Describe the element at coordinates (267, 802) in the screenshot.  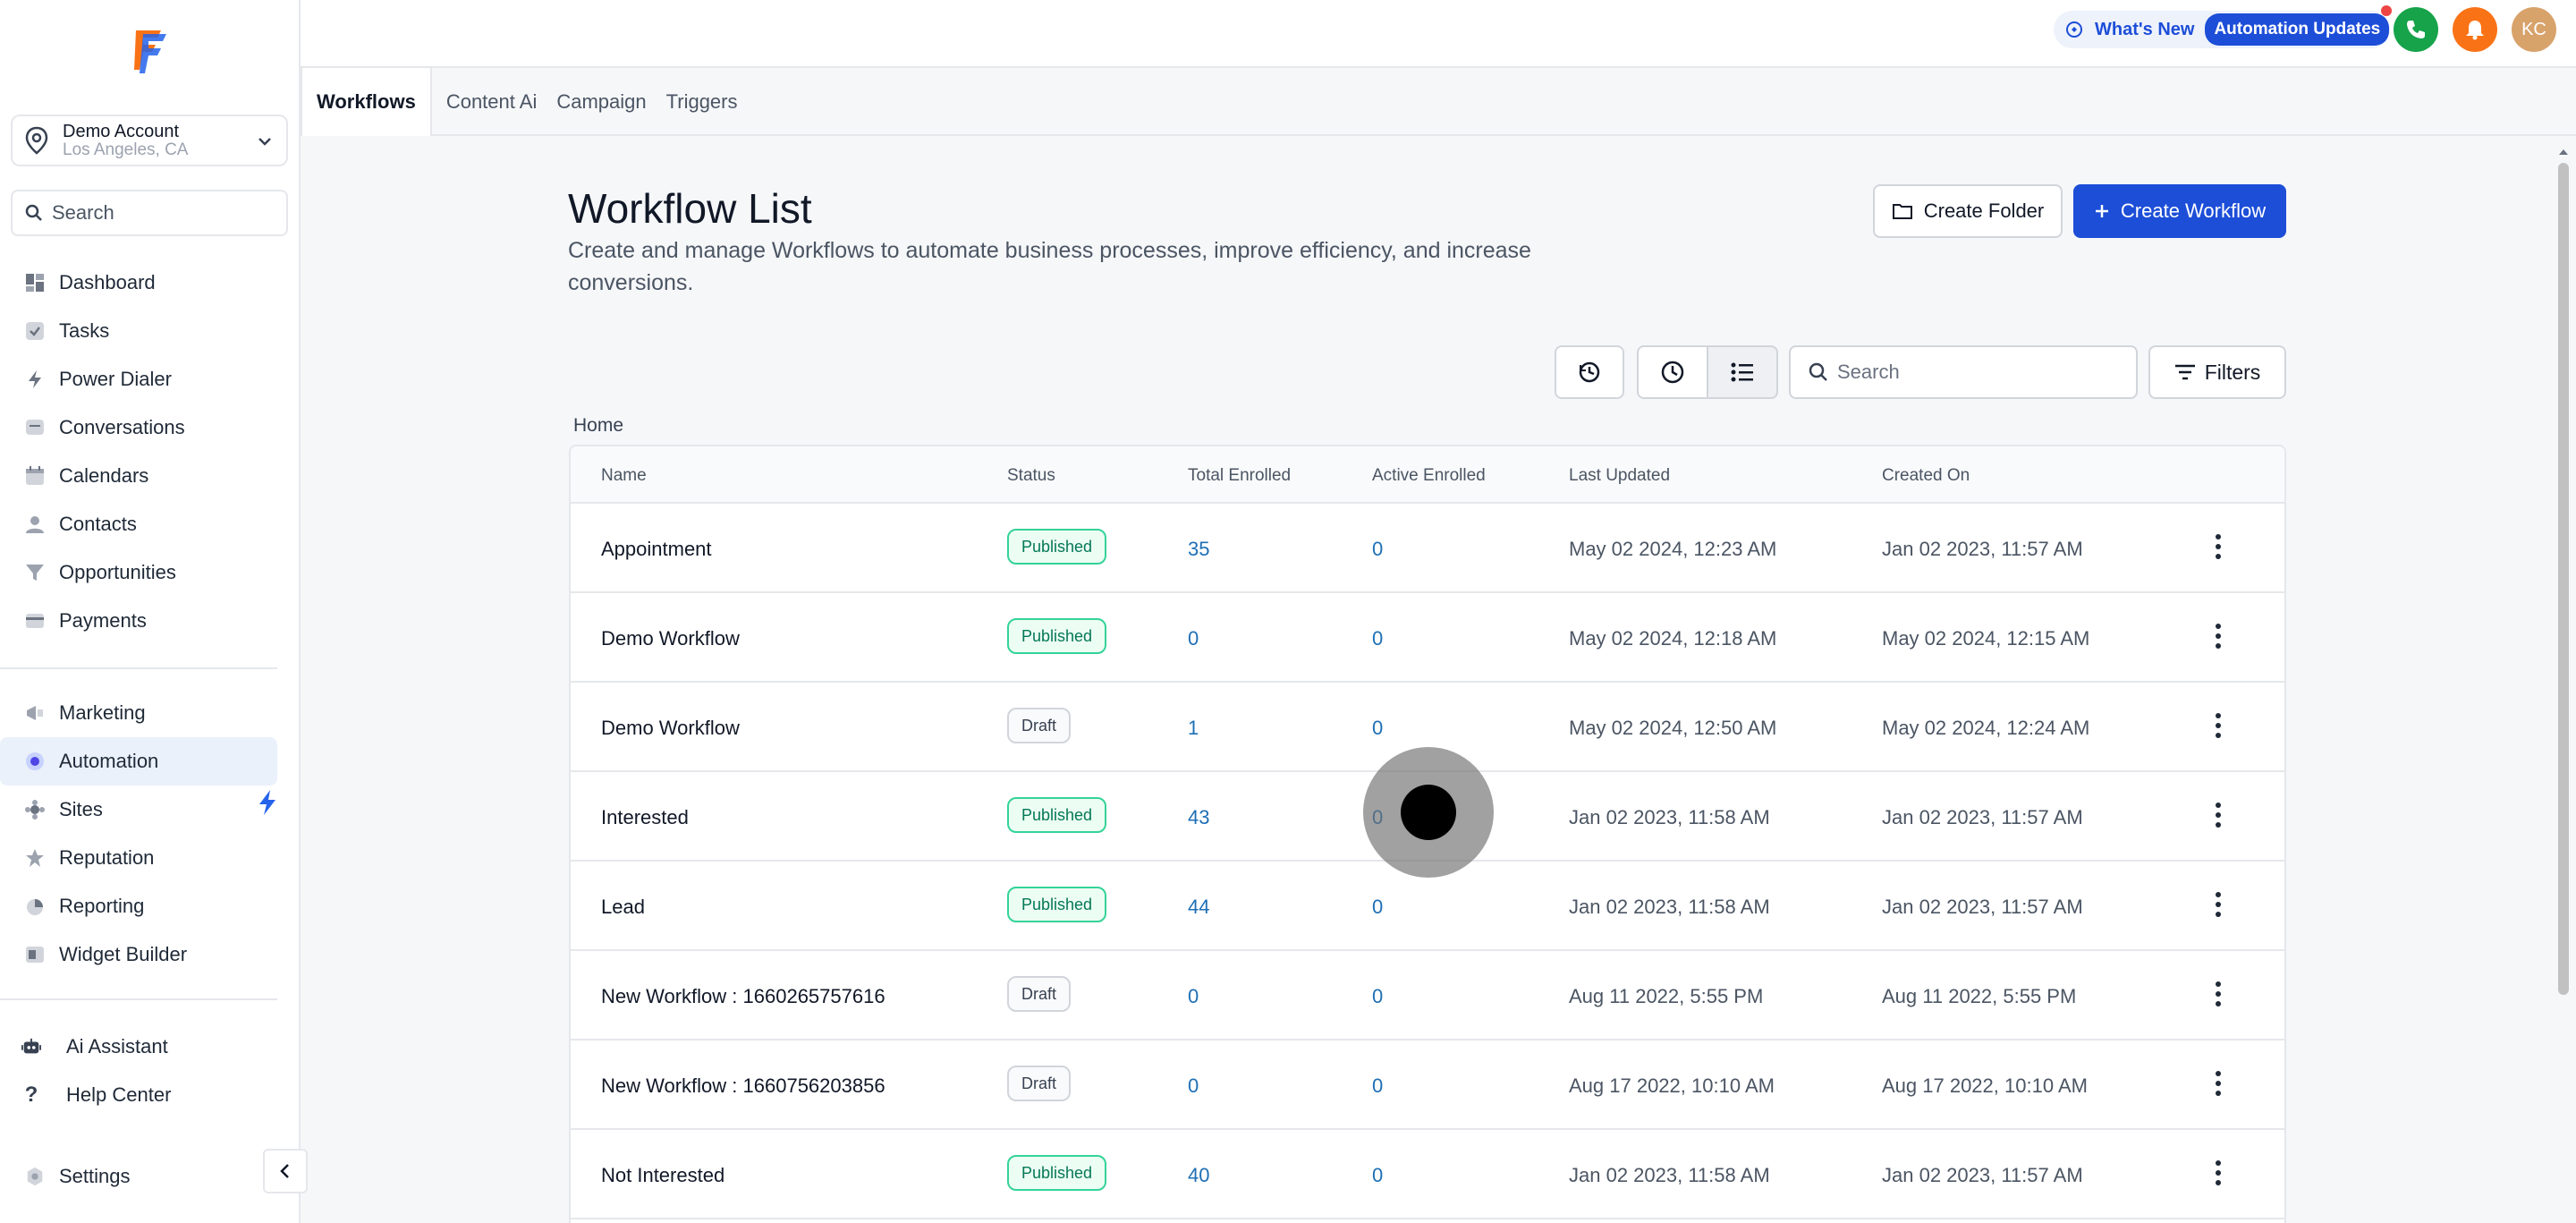
I see `lightning-bolt-icon` at that location.